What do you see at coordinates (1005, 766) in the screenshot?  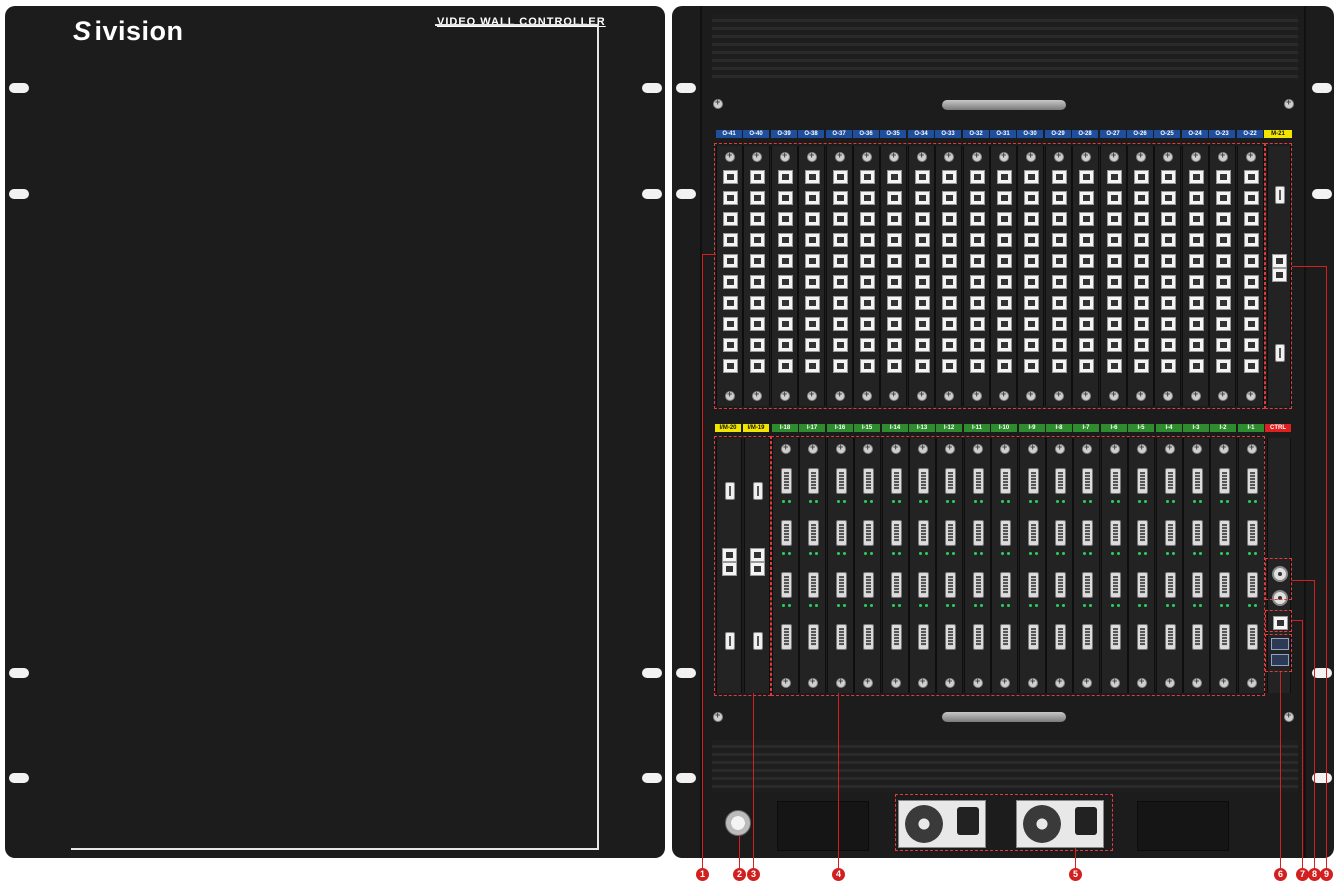 I see `bottom-vent` at bounding box center [1005, 766].